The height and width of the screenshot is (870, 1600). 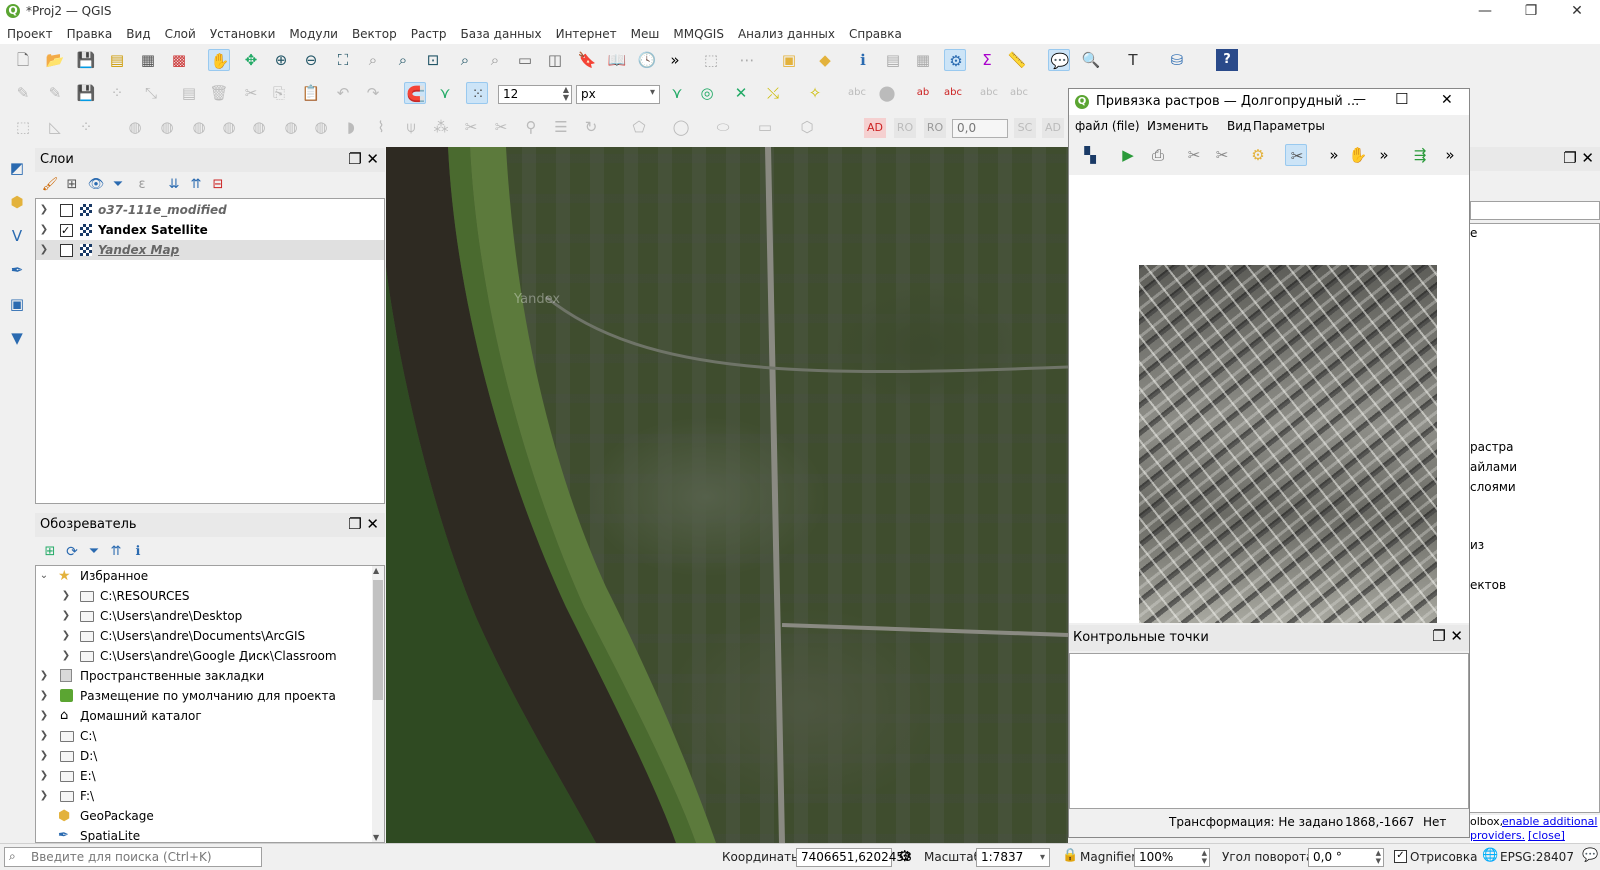 I want to click on database-button: ⛁, so click(x=1177, y=60).